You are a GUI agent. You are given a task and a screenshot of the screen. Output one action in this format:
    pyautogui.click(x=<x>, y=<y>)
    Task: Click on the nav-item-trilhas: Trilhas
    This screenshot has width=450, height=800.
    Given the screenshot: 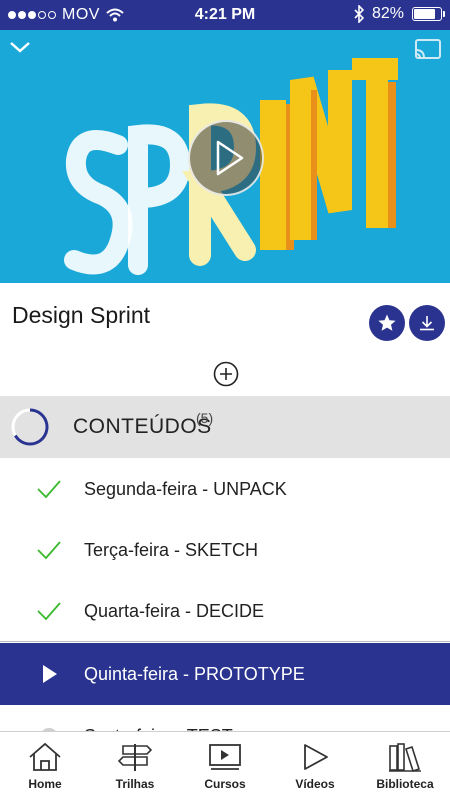 What is the action you would take?
    pyautogui.click(x=135, y=766)
    